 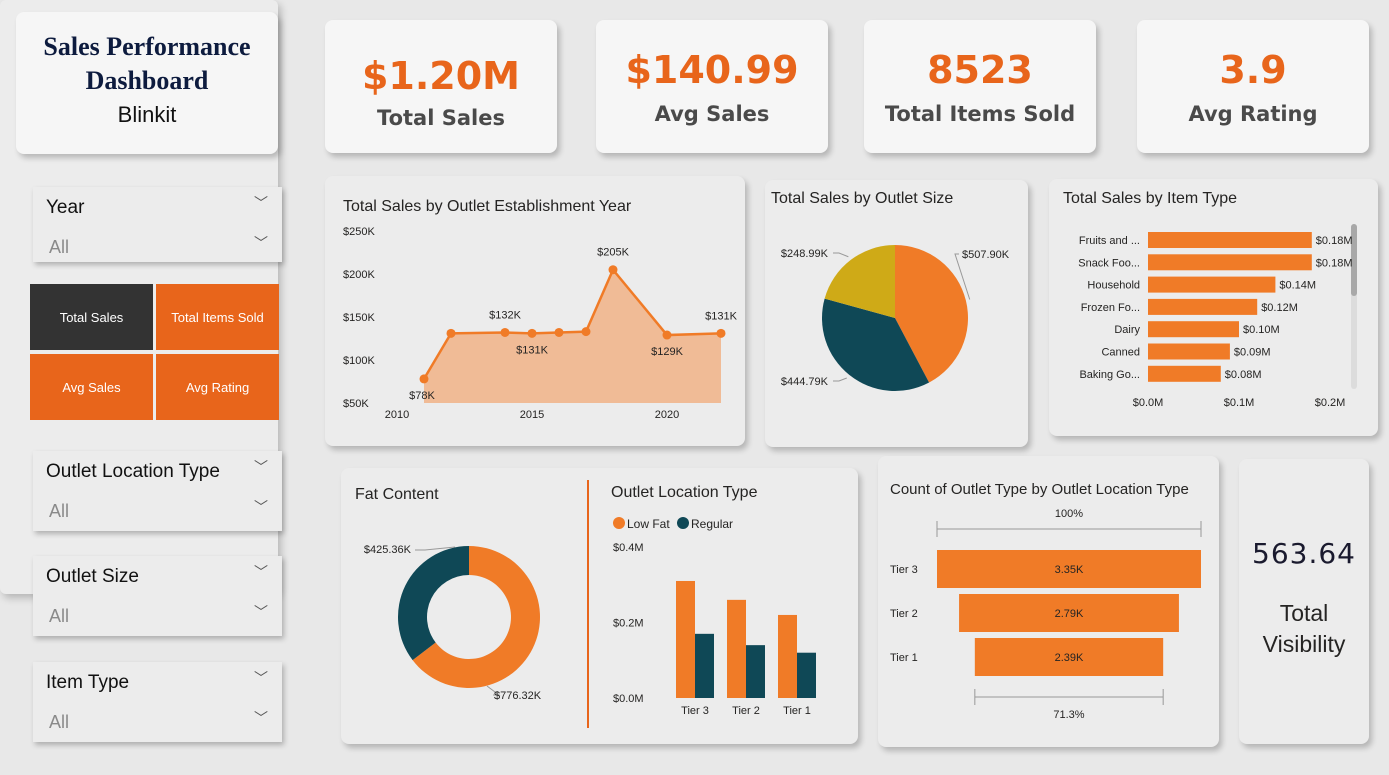 What do you see at coordinates (980, 114) in the screenshot?
I see `kpi-label: Total Items Sold` at bounding box center [980, 114].